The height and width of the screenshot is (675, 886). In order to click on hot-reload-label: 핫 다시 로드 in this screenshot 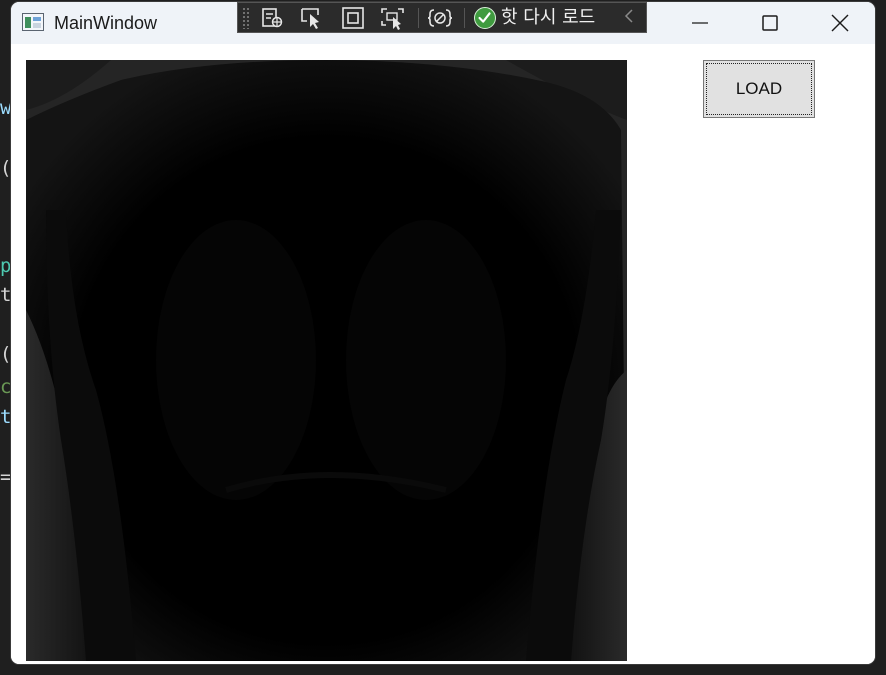, I will do `click(548, 17)`.